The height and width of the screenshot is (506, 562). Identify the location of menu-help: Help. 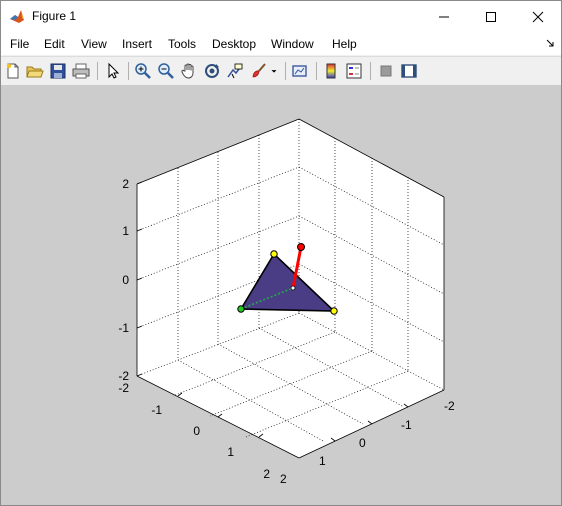
(344, 44).